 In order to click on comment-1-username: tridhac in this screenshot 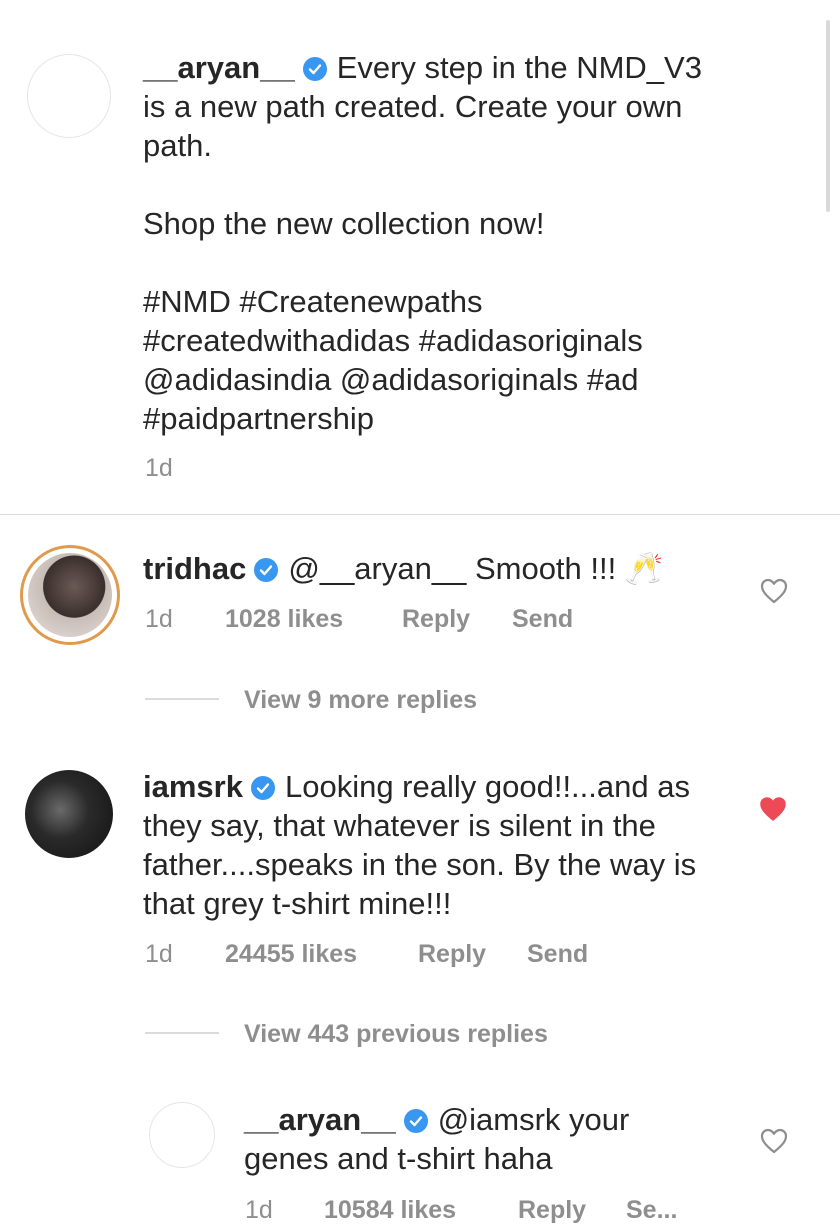, I will do `click(194, 568)`.